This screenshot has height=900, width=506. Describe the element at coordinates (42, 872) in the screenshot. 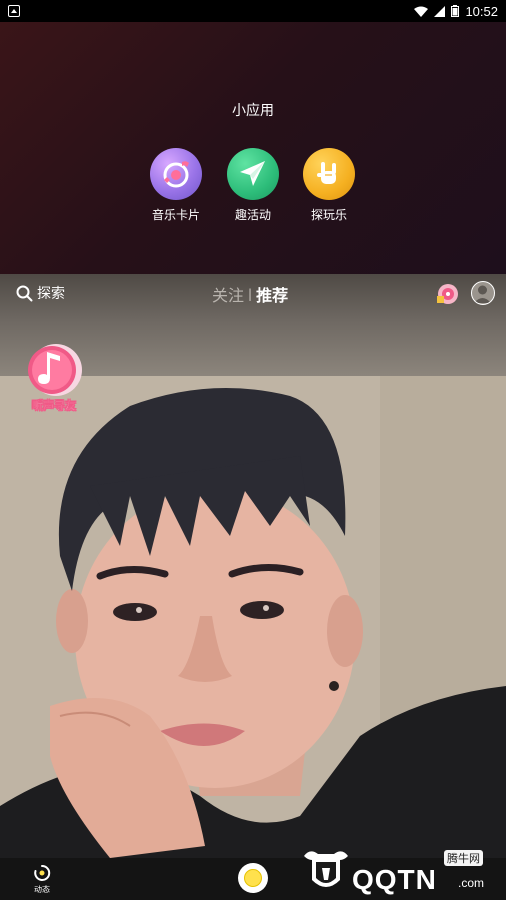

I see `dynamic-icon` at that location.